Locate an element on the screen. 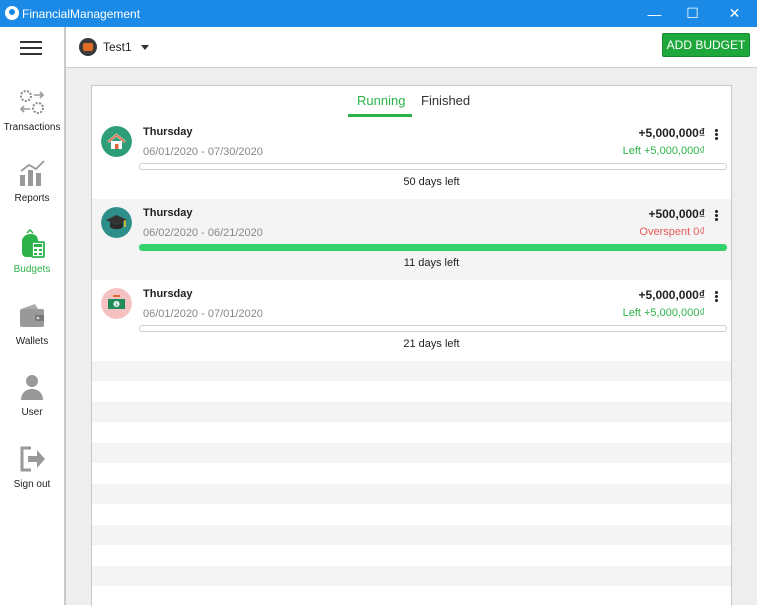 Image resolution: width=757 pixels, height=606 pixels. budget-dates: 06/02/2020 - 06/21/2020 is located at coordinates (203, 233).